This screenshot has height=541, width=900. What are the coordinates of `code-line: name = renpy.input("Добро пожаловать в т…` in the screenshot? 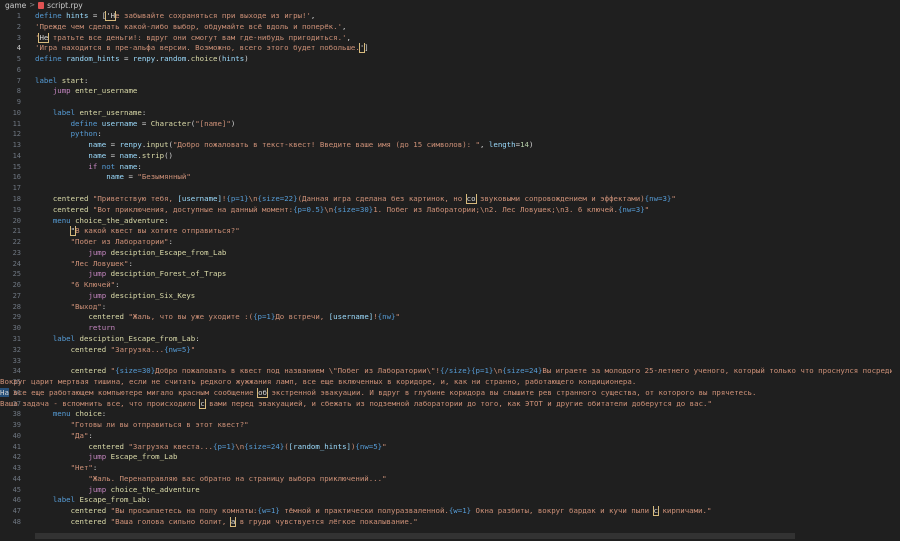 It's located at (467, 145).